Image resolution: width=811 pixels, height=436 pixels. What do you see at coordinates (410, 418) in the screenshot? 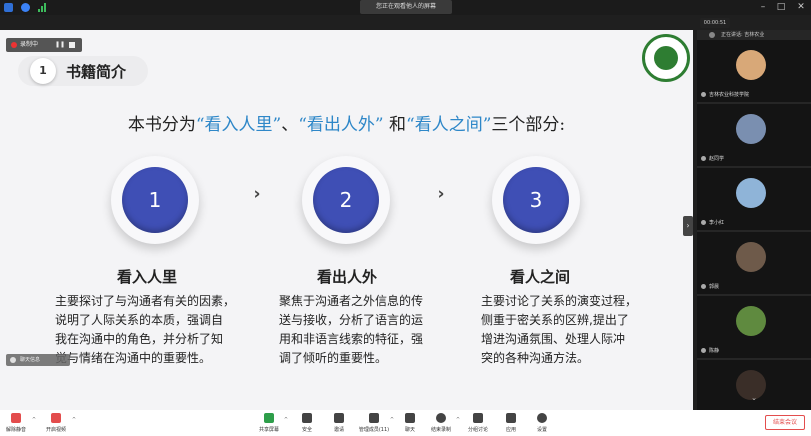
I see `chat-icon` at bounding box center [410, 418].